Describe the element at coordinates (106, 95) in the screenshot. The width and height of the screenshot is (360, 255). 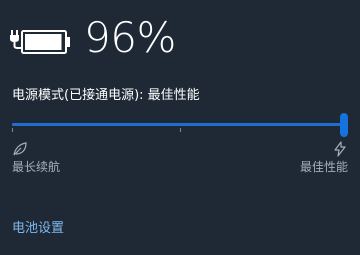
I see `power-mode-label: 电源模式(已接通电源): 最佳性能` at that location.